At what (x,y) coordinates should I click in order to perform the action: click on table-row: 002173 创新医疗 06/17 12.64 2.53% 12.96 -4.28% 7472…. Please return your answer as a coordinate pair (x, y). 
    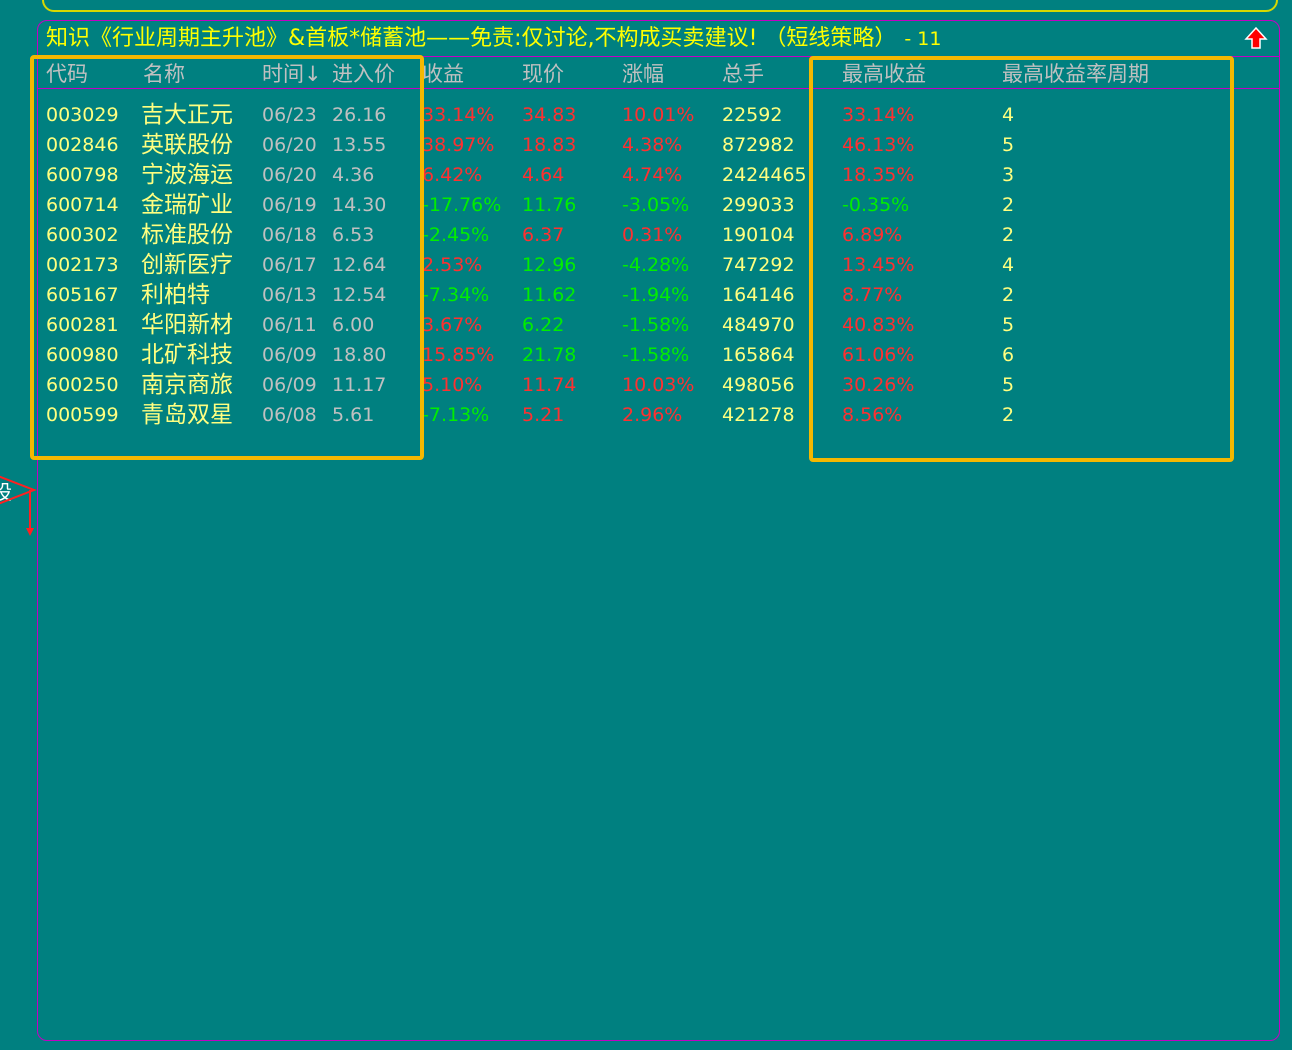
    Looking at the image, I should click on (646, 265).